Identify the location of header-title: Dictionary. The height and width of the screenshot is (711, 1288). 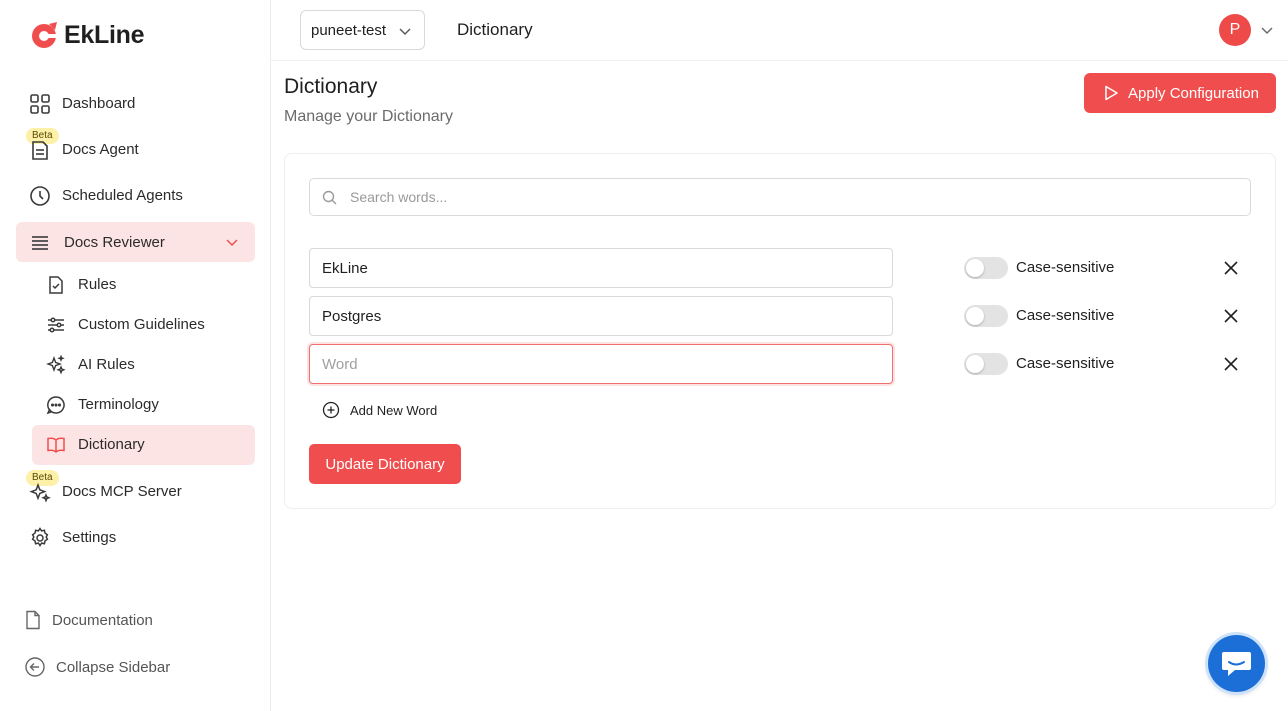
(495, 29).